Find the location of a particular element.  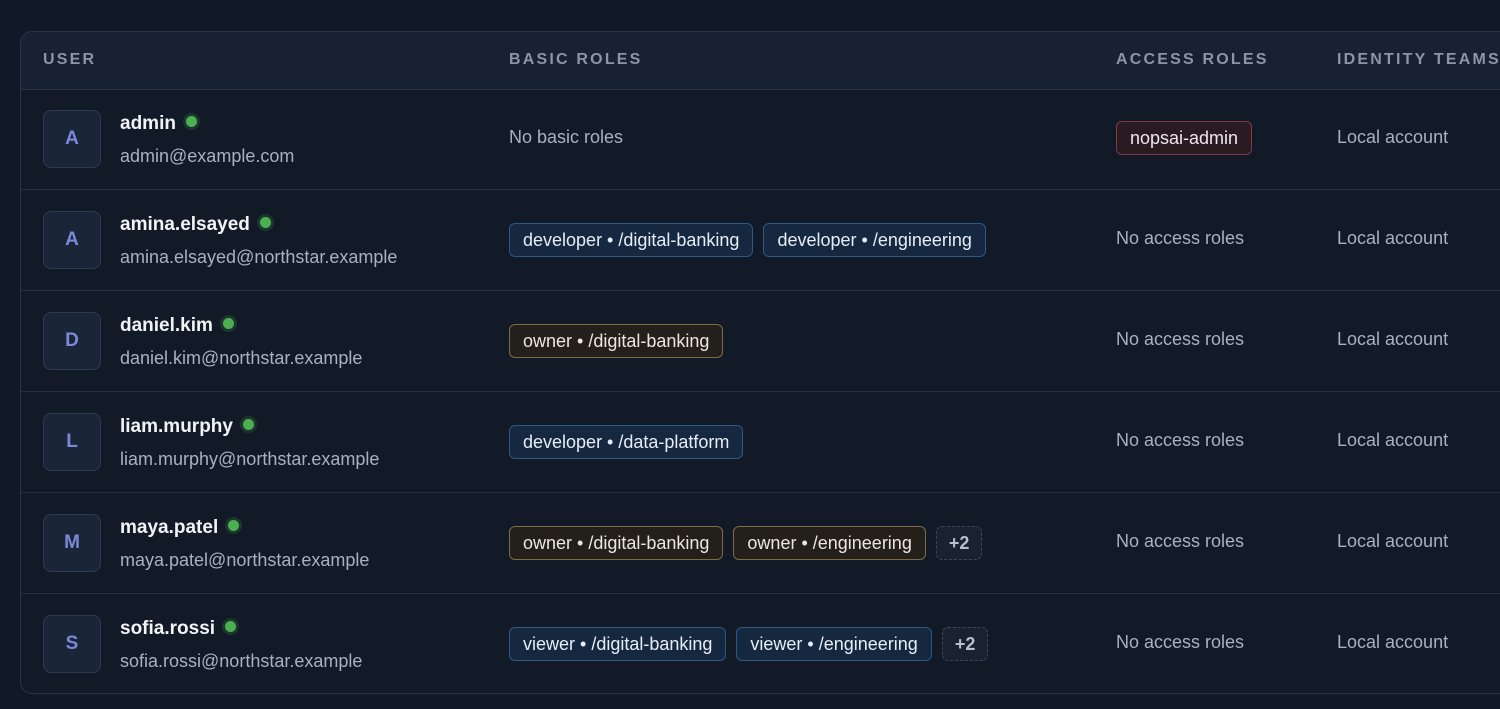

basic-role-chip: owner • /engineering is located at coordinates (829, 543).